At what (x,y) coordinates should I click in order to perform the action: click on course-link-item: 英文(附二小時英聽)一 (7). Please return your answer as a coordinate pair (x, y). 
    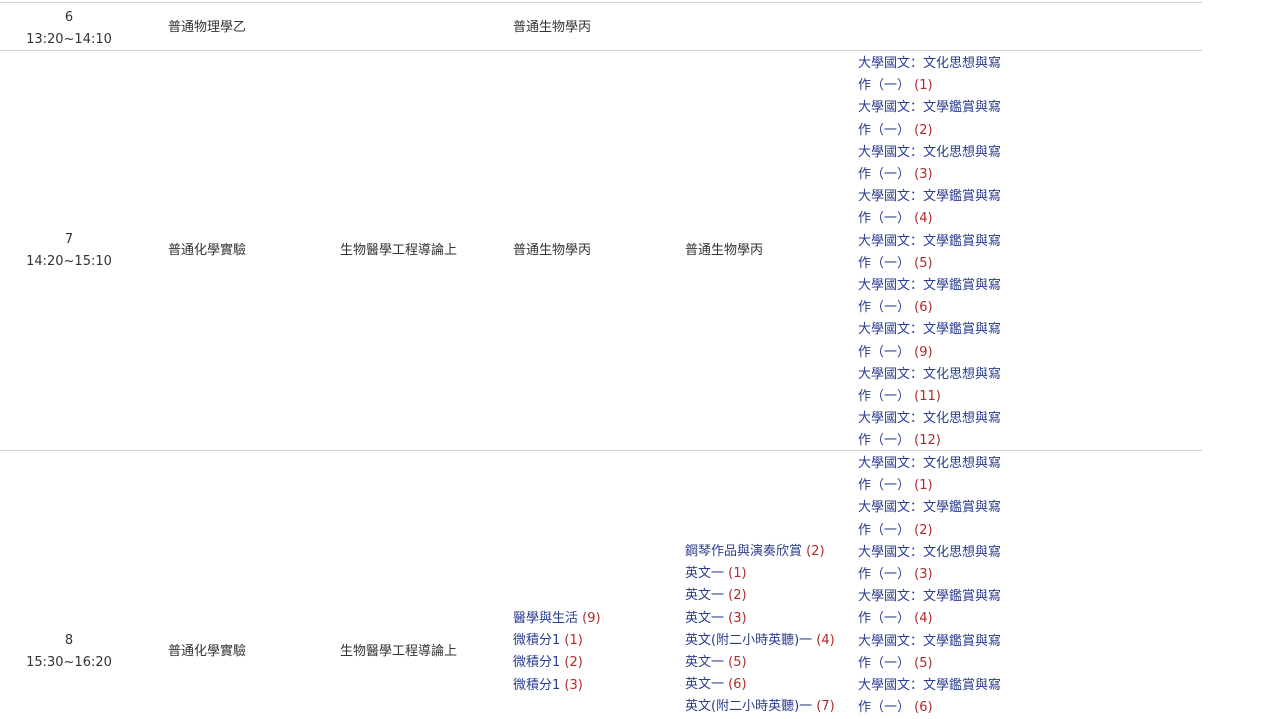
    Looking at the image, I should click on (760, 707).